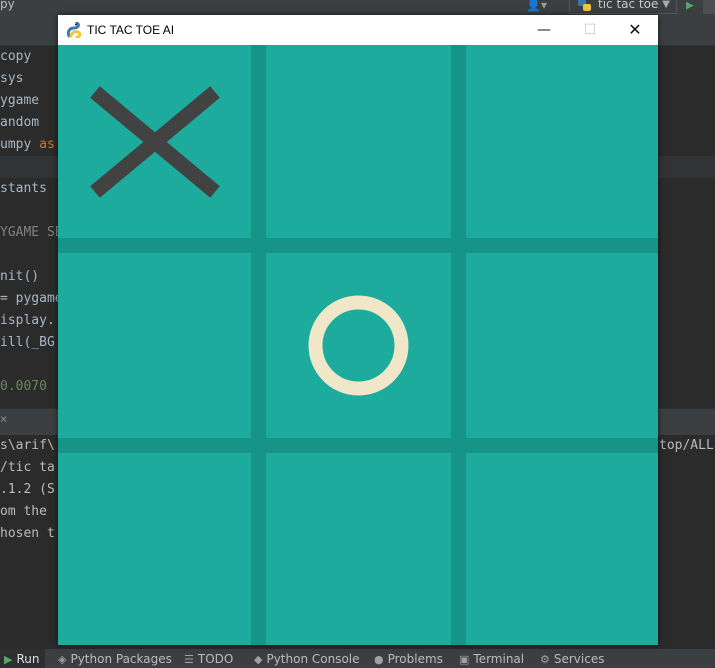  Describe the element at coordinates (27, 489) in the screenshot. I see `console-line: .1.2 (S` at that location.